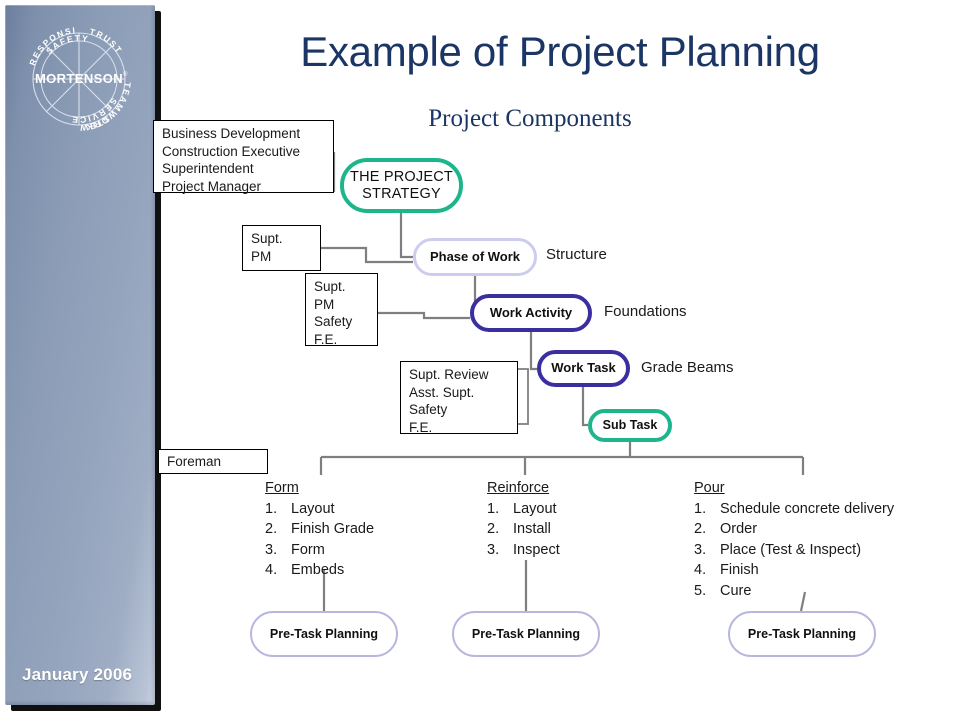 This screenshot has height=720, width=960. Describe the element at coordinates (700, 590) in the screenshot. I see `task-list-item-number: 5.` at that location.